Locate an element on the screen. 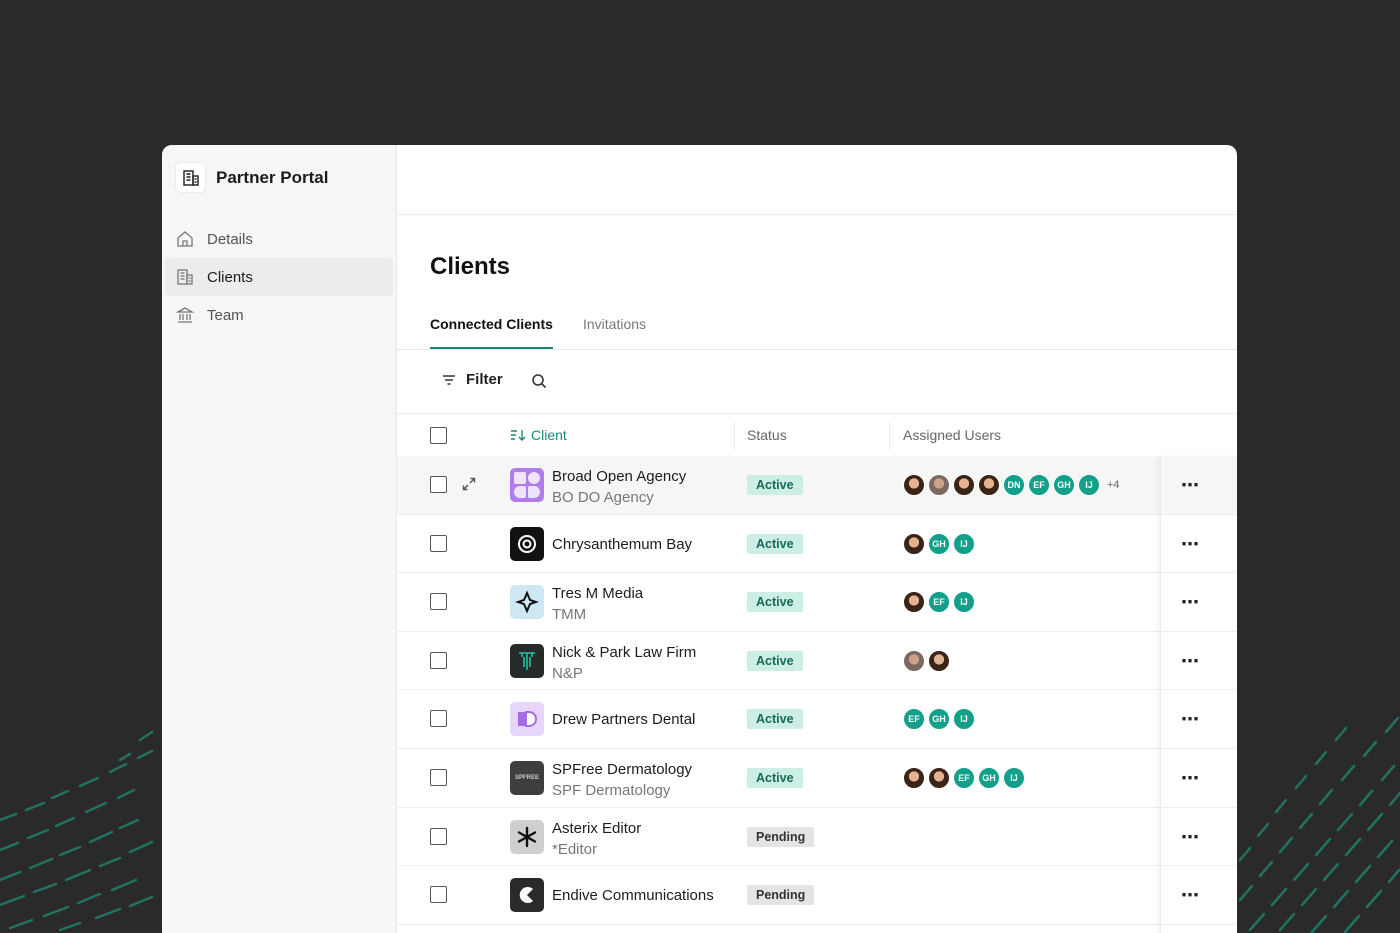 The height and width of the screenshot is (933, 1400). page-title: Clients is located at coordinates (470, 266).